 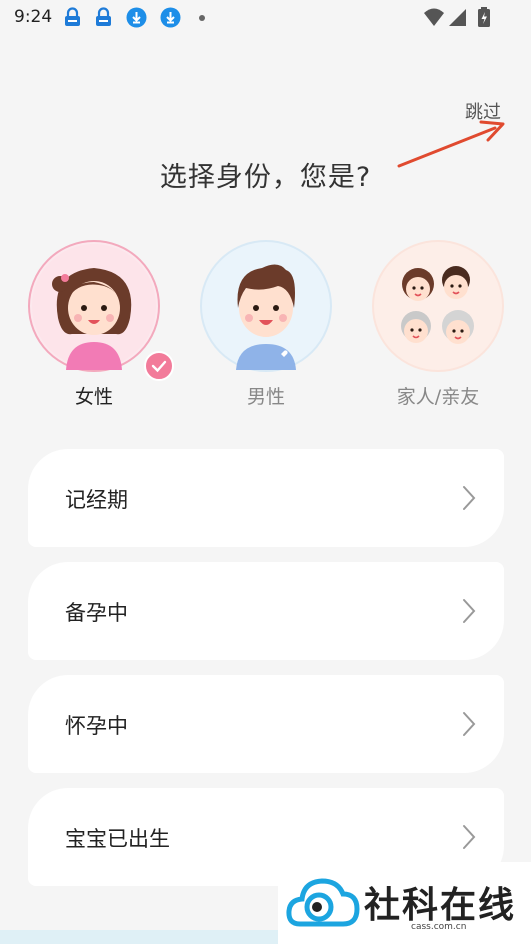 I want to click on role-male-label: 男性, so click(x=266, y=395).